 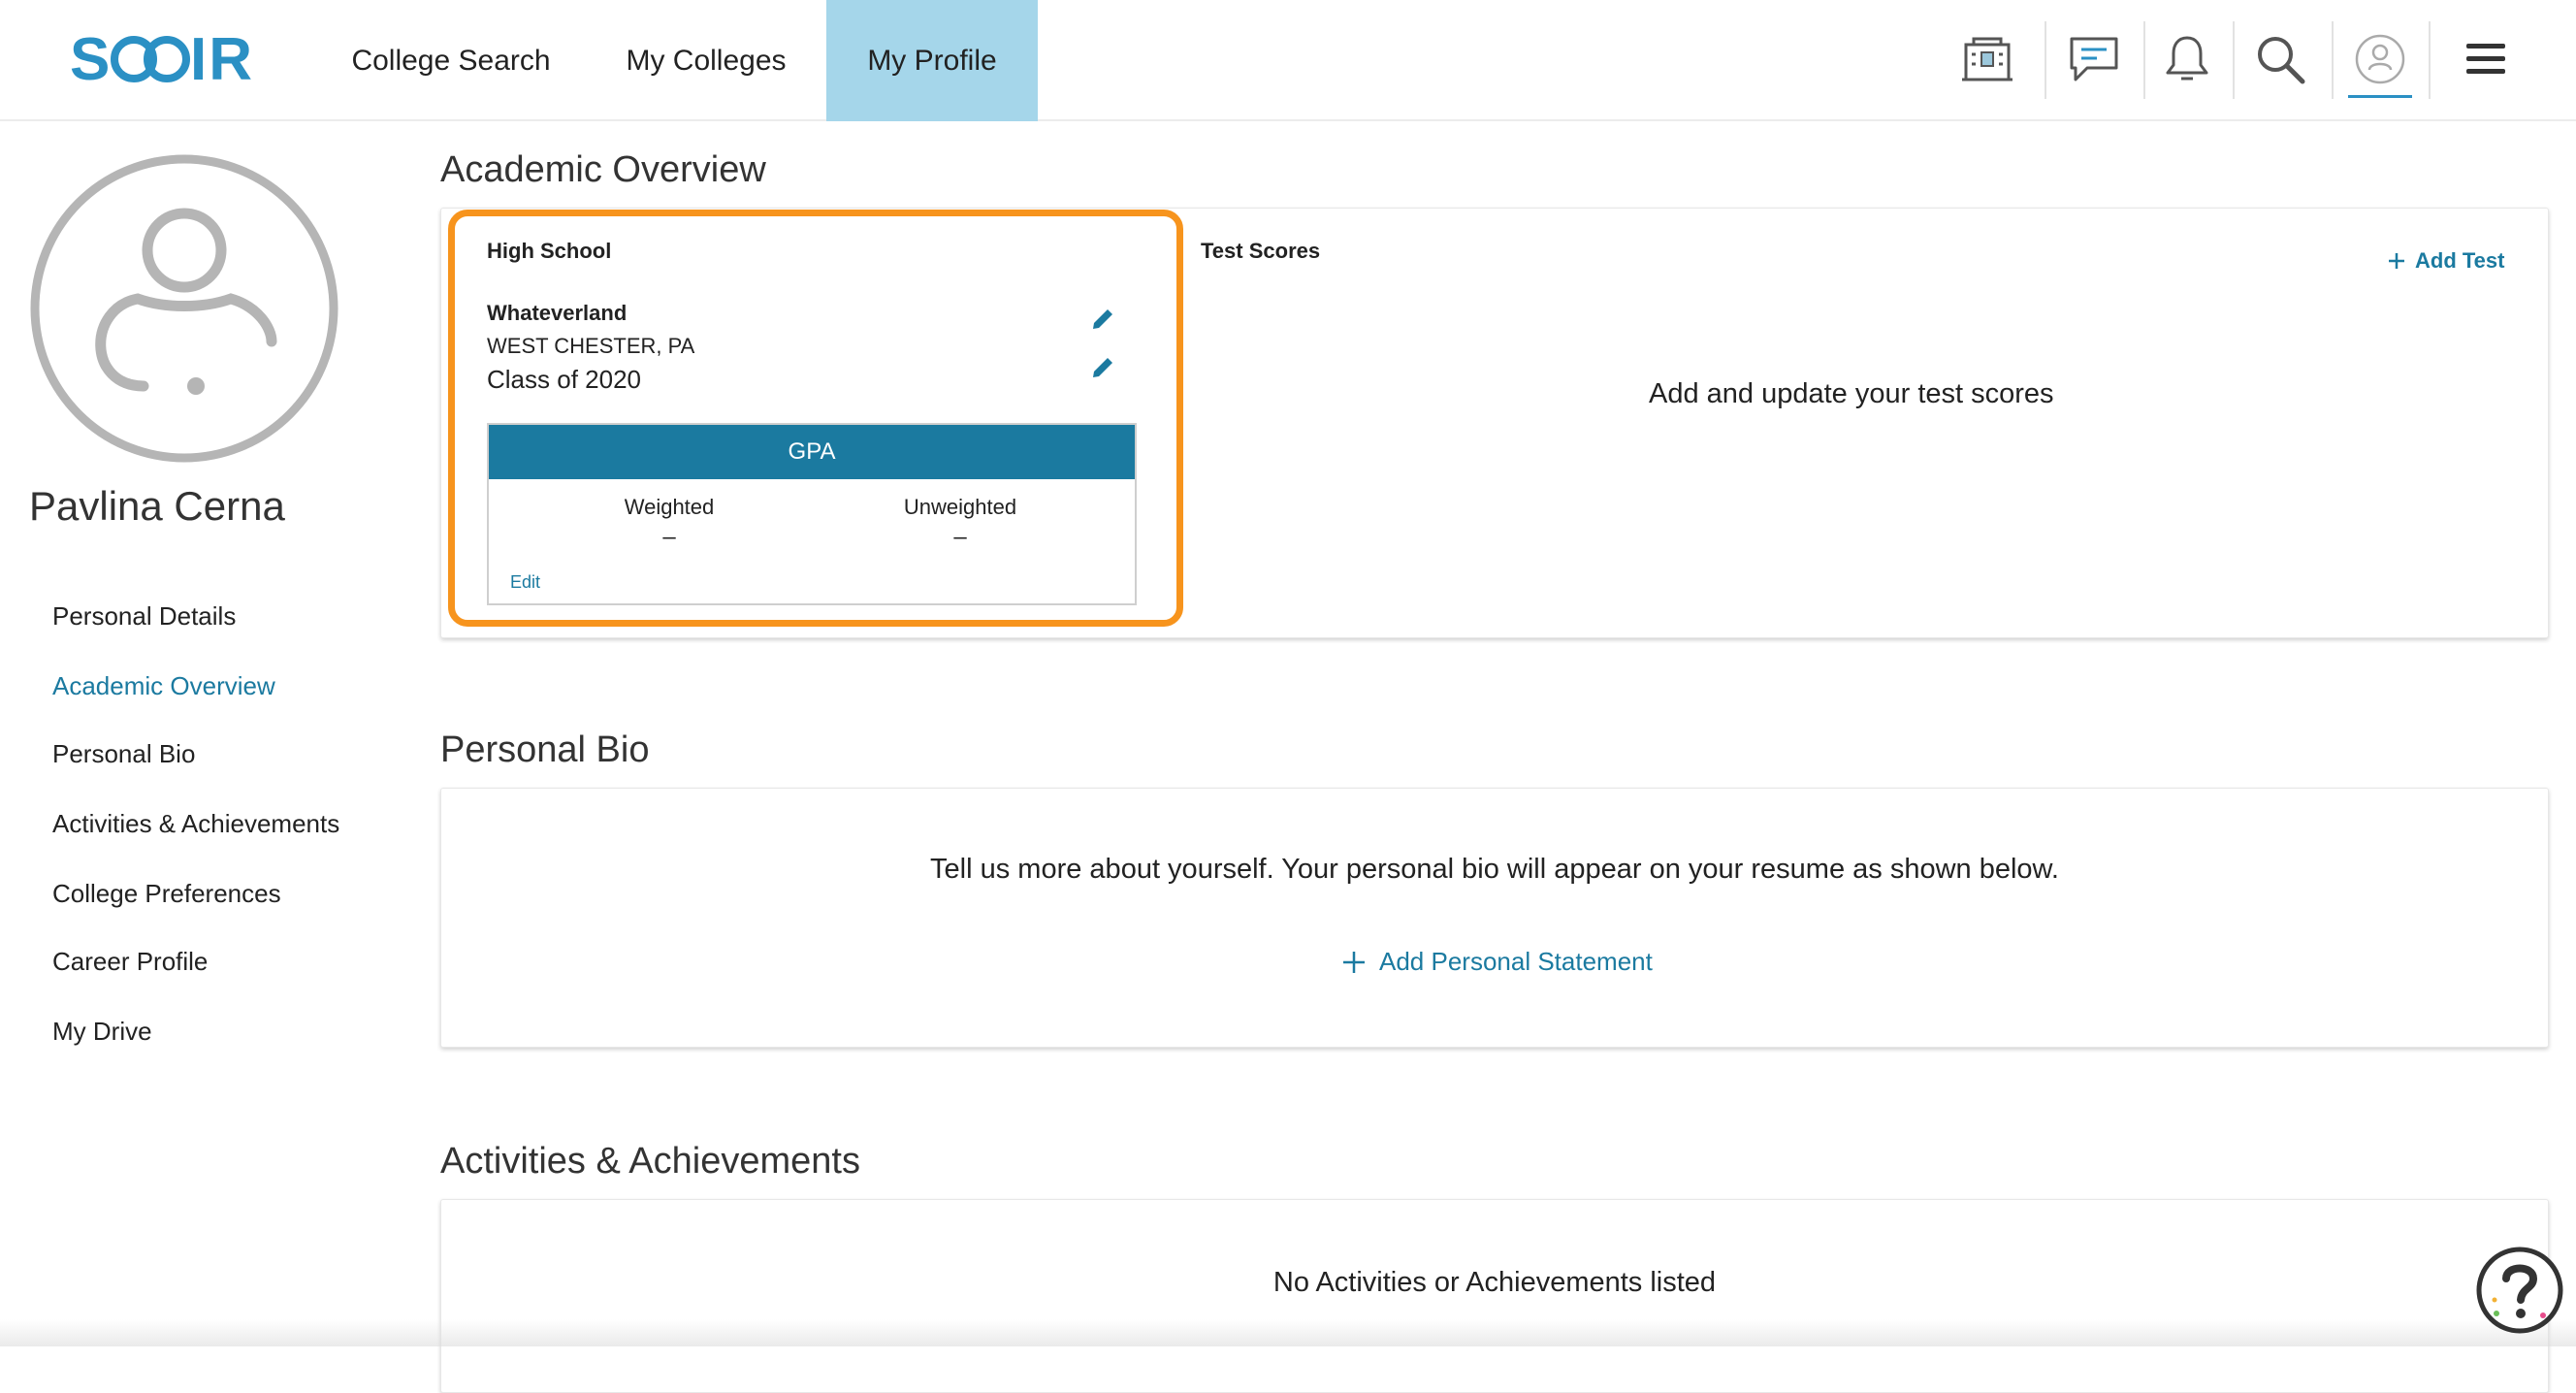 What do you see at coordinates (222, 59) in the screenshot?
I see `svg-text: IR` at bounding box center [222, 59].